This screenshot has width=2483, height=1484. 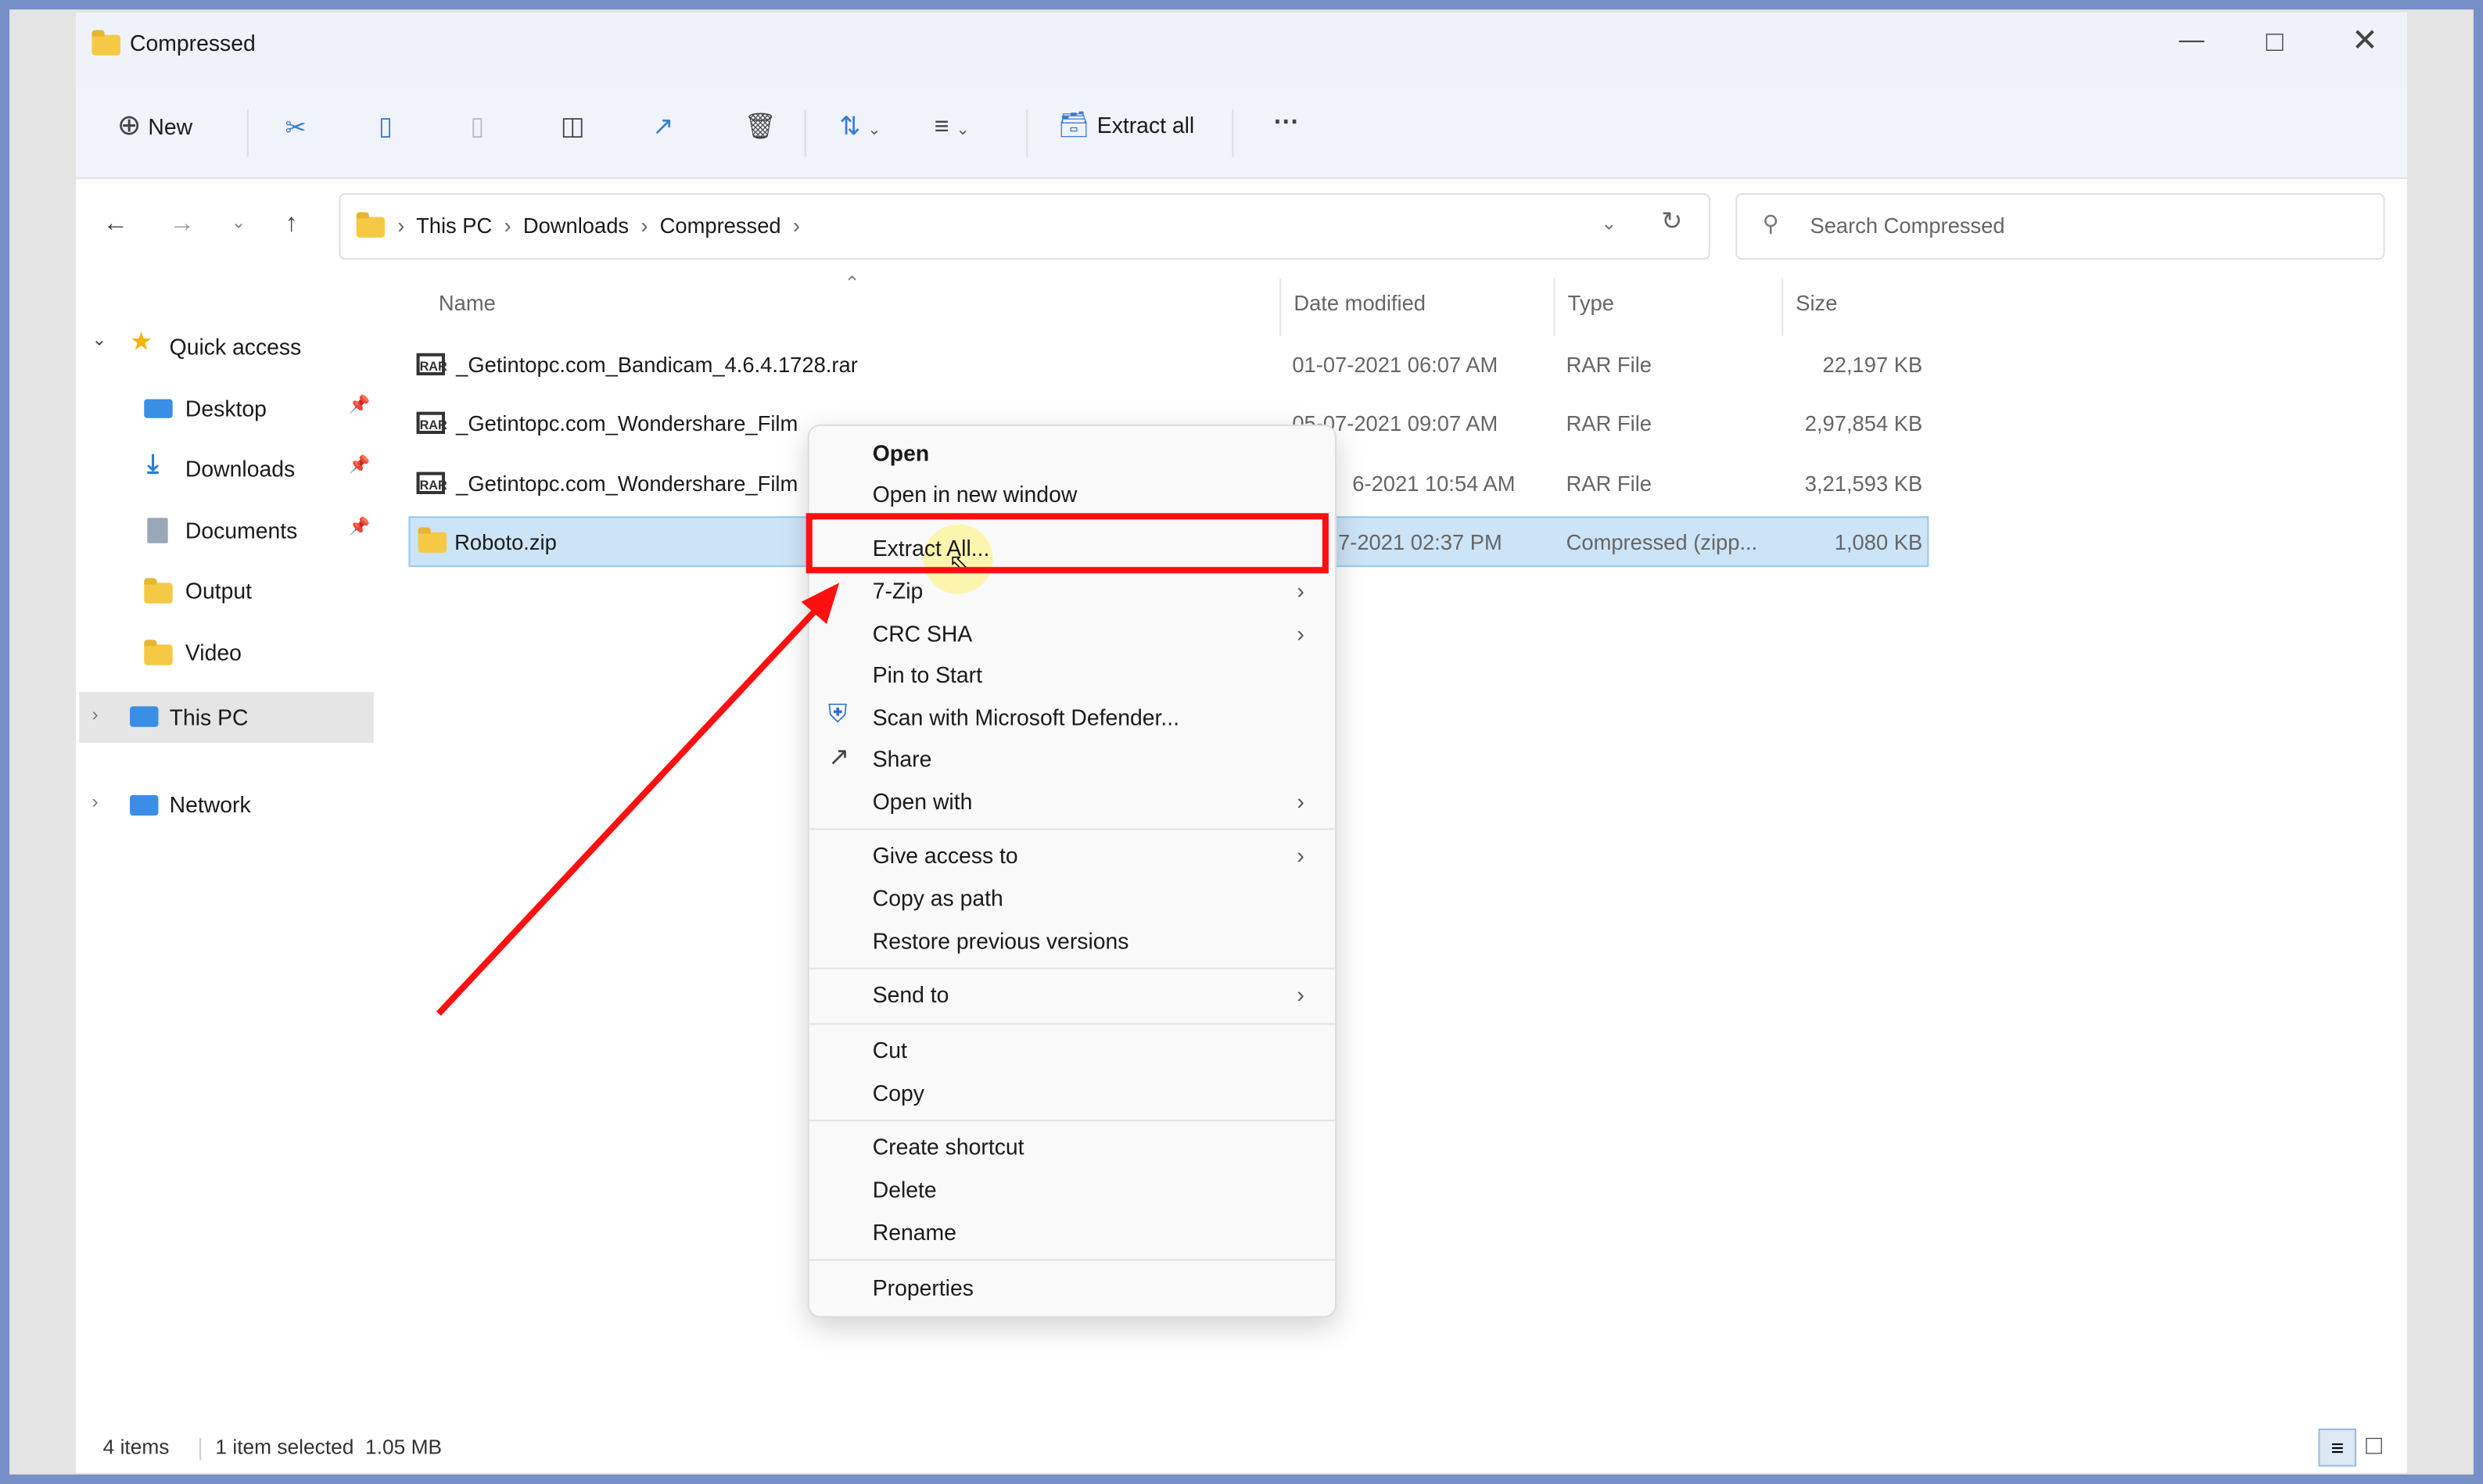 What do you see at coordinates (2374, 1445) in the screenshot?
I see `tiles-view-icon: □` at bounding box center [2374, 1445].